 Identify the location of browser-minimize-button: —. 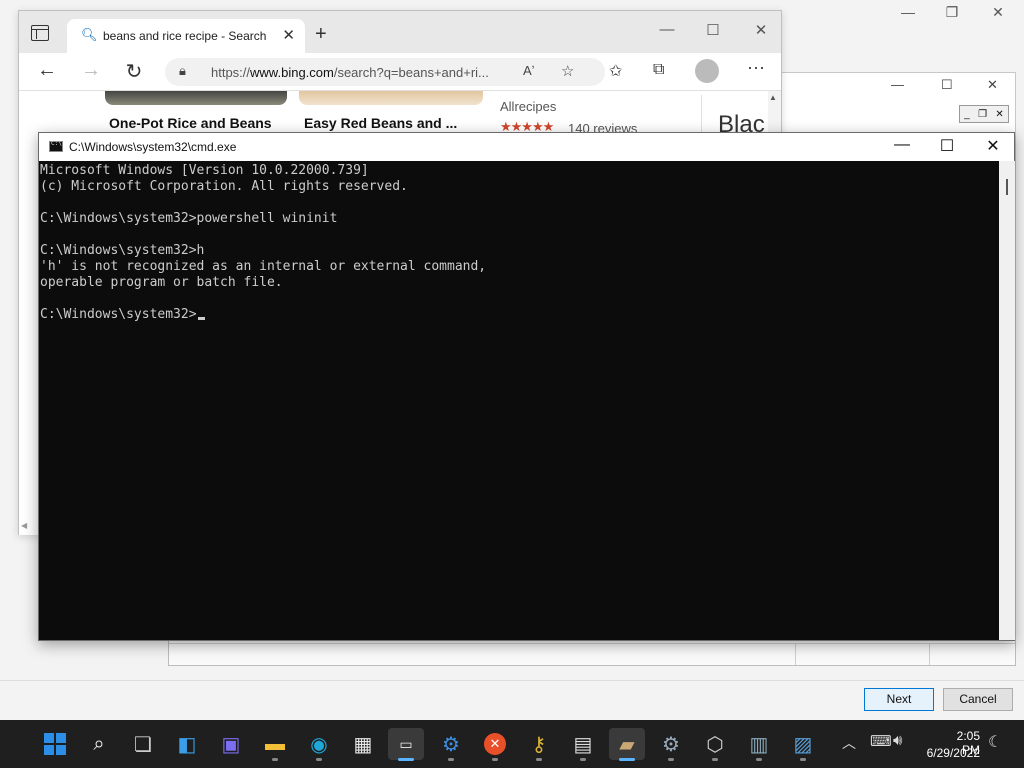
(667, 29).